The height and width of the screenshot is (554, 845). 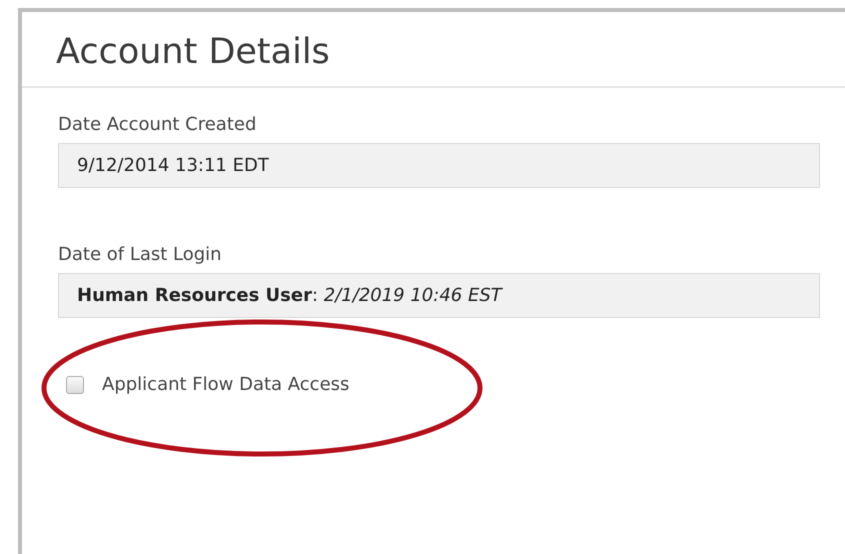 I want to click on read-only-field: Human Resources User: 2/1/2019 10:46 EST, so click(x=439, y=295).